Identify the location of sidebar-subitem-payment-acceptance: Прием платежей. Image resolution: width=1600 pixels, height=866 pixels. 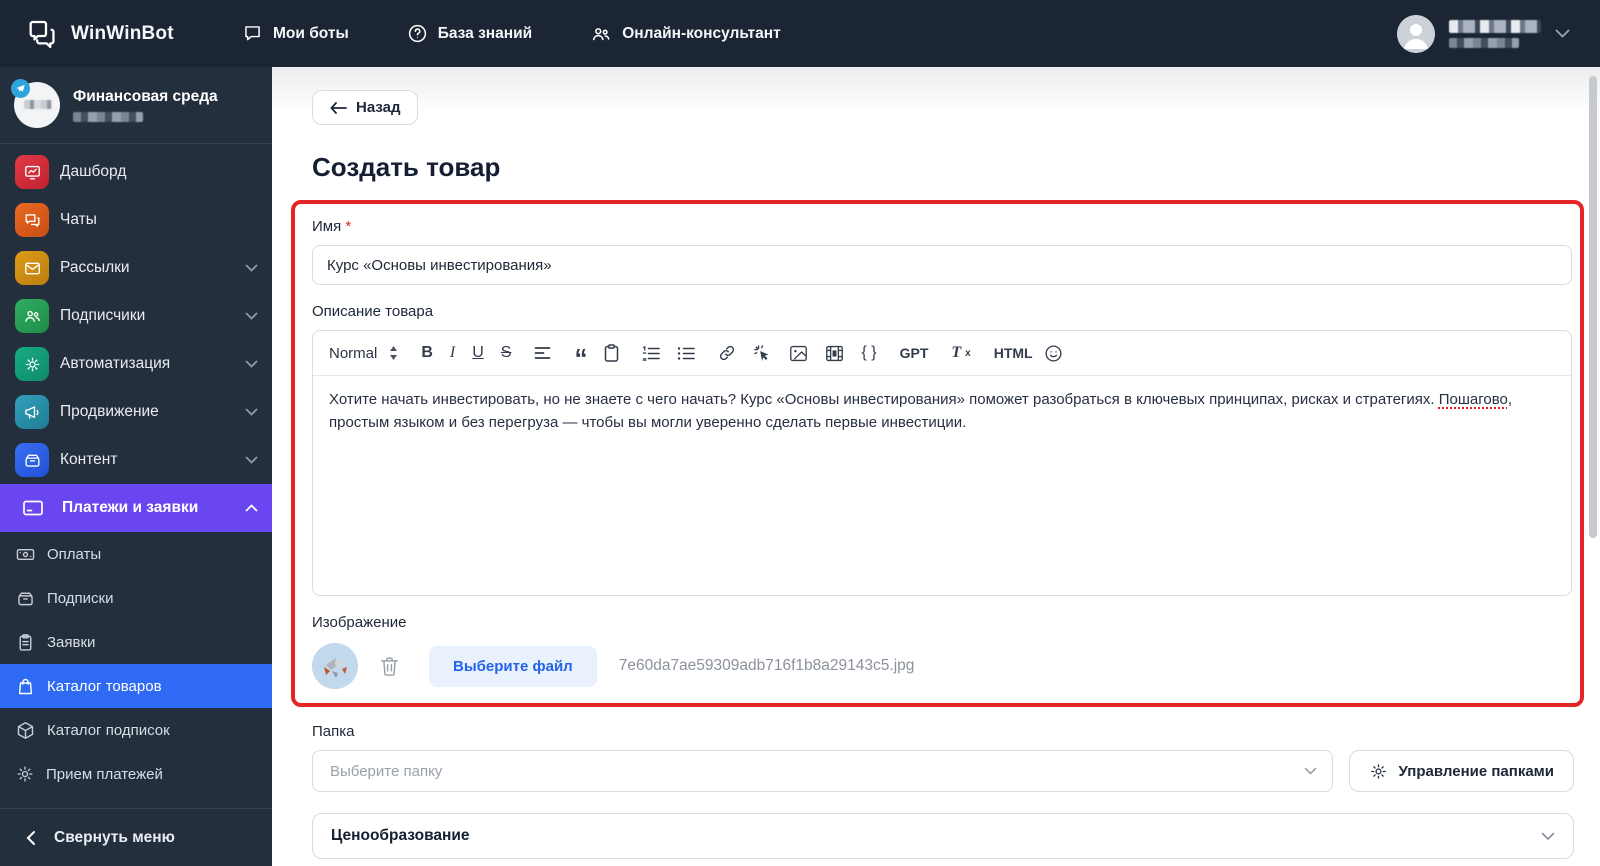
(136, 774).